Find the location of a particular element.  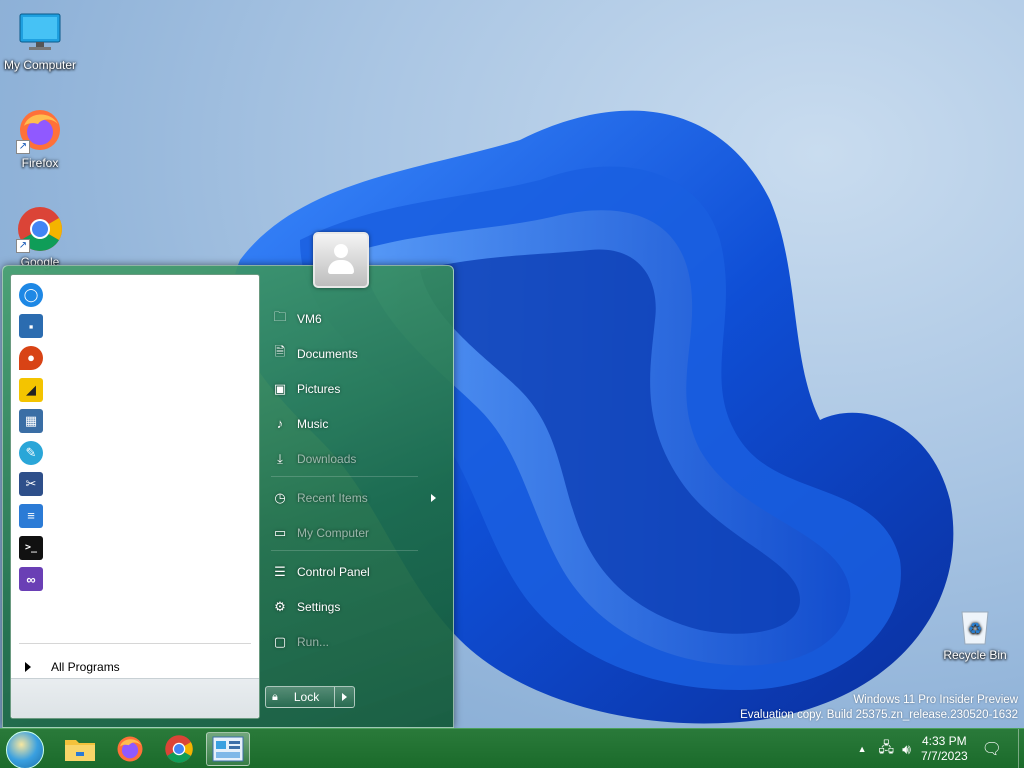

lock-label: Lock is located at coordinates (306, 697).